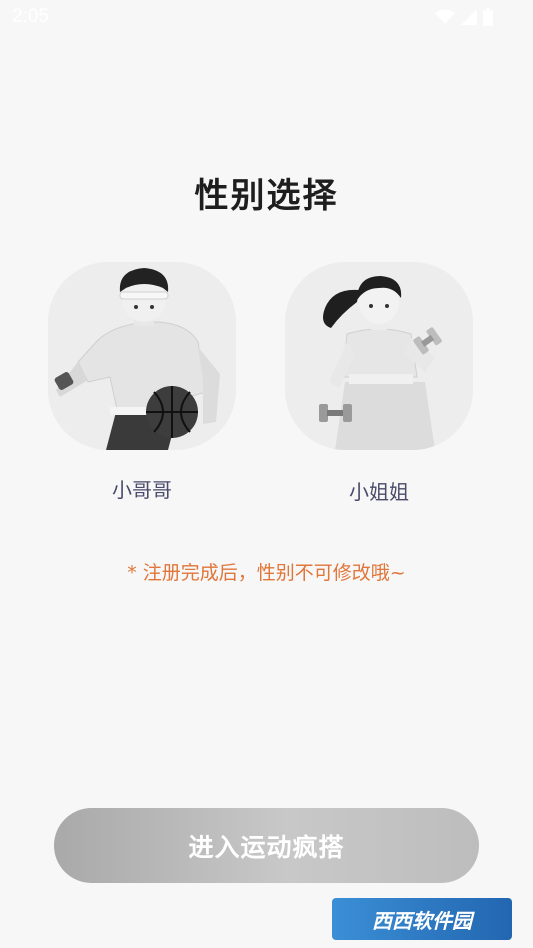 Image resolution: width=533 pixels, height=948 pixels. Describe the element at coordinates (266, 196) in the screenshot. I see `page-title: 性别选择` at that location.